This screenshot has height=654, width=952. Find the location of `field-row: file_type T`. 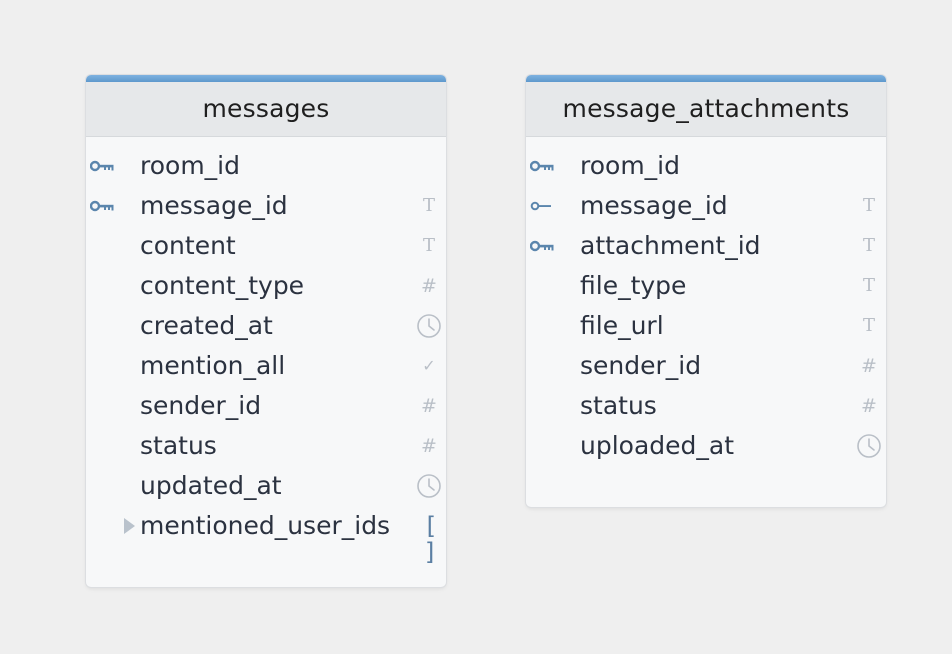

field-row: file_type T is located at coordinates (706, 286).